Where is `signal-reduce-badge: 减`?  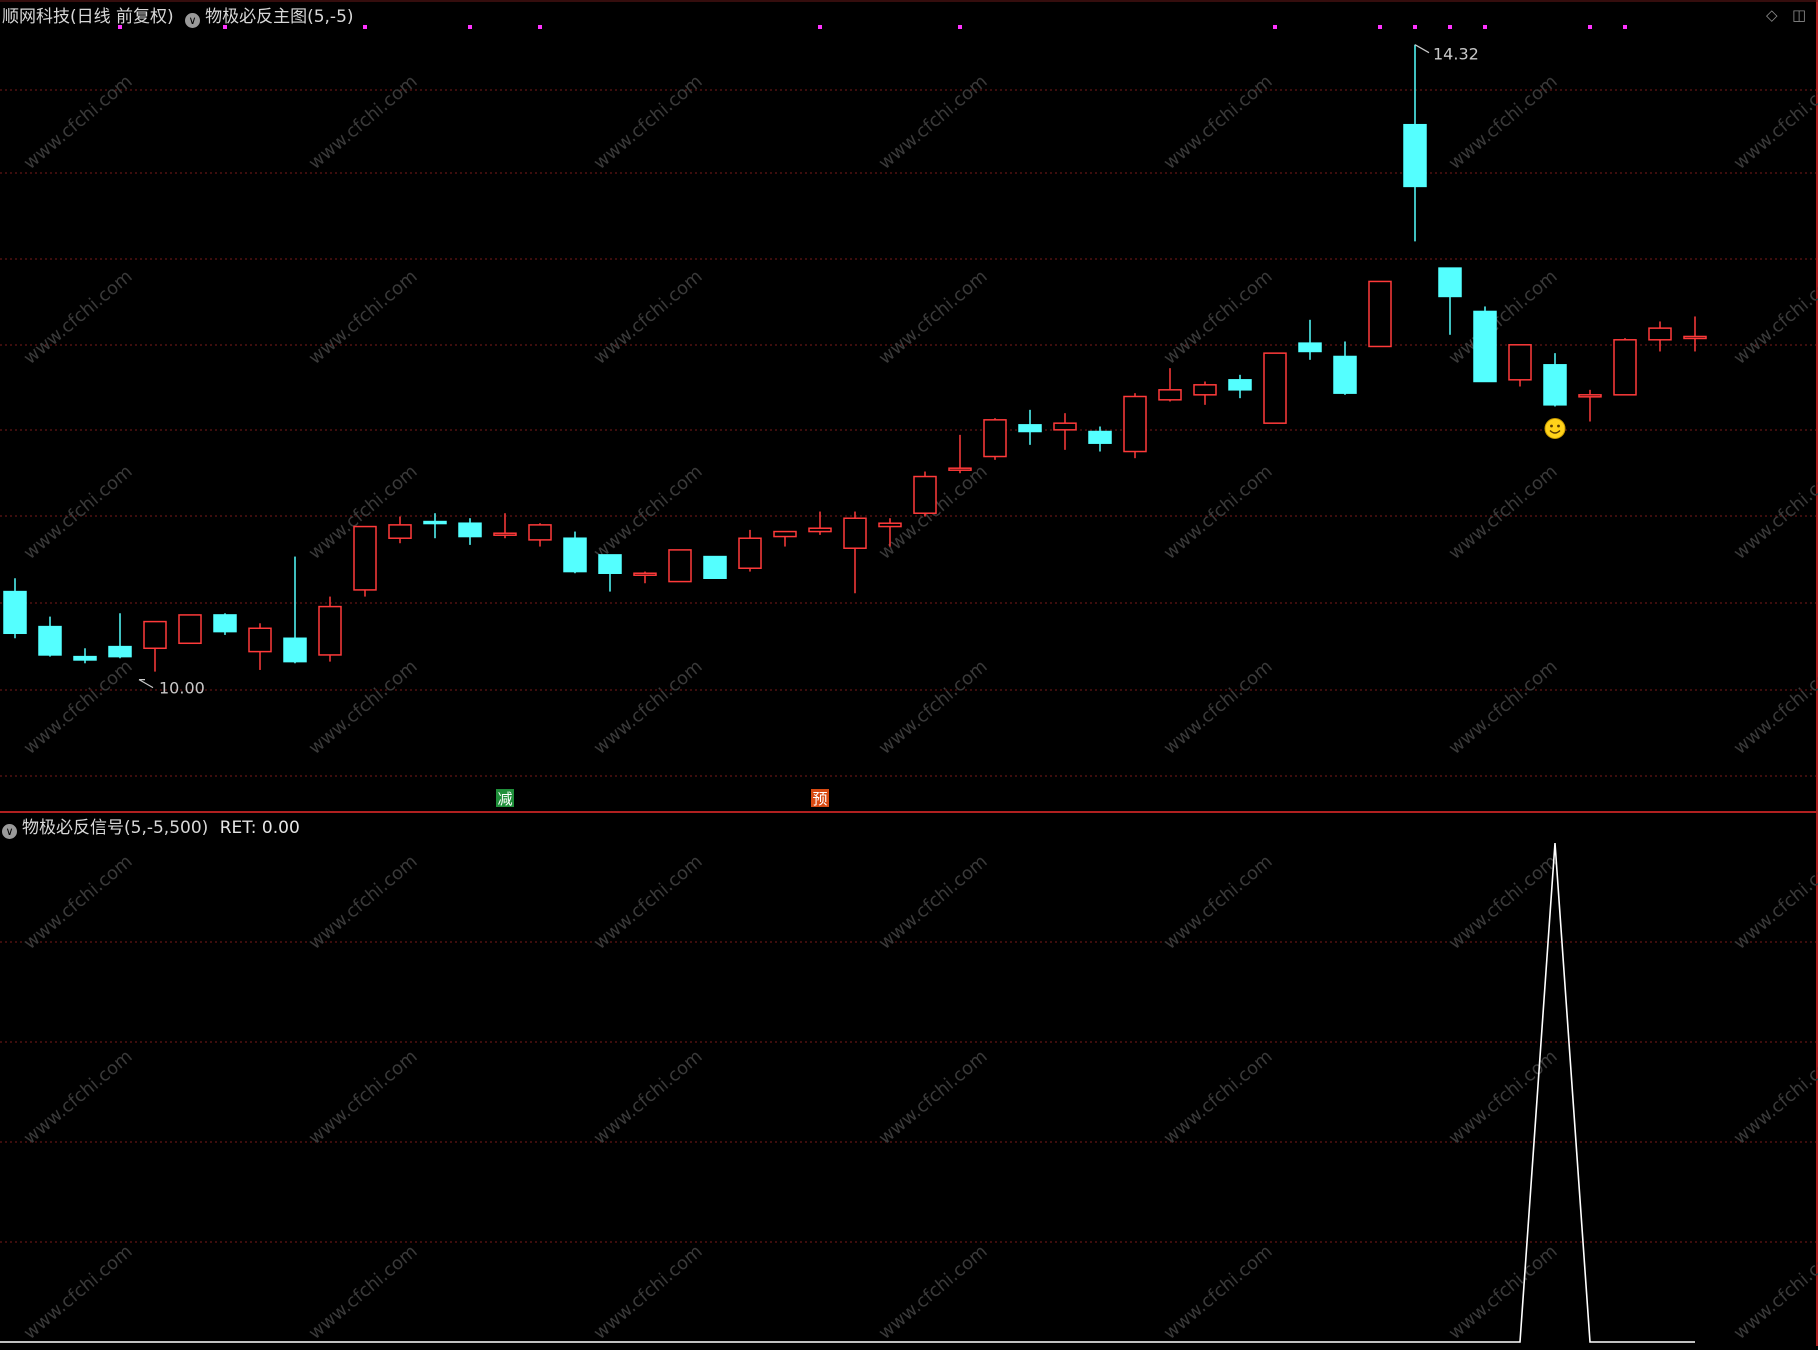
signal-reduce-badge: 减 is located at coordinates (504, 799).